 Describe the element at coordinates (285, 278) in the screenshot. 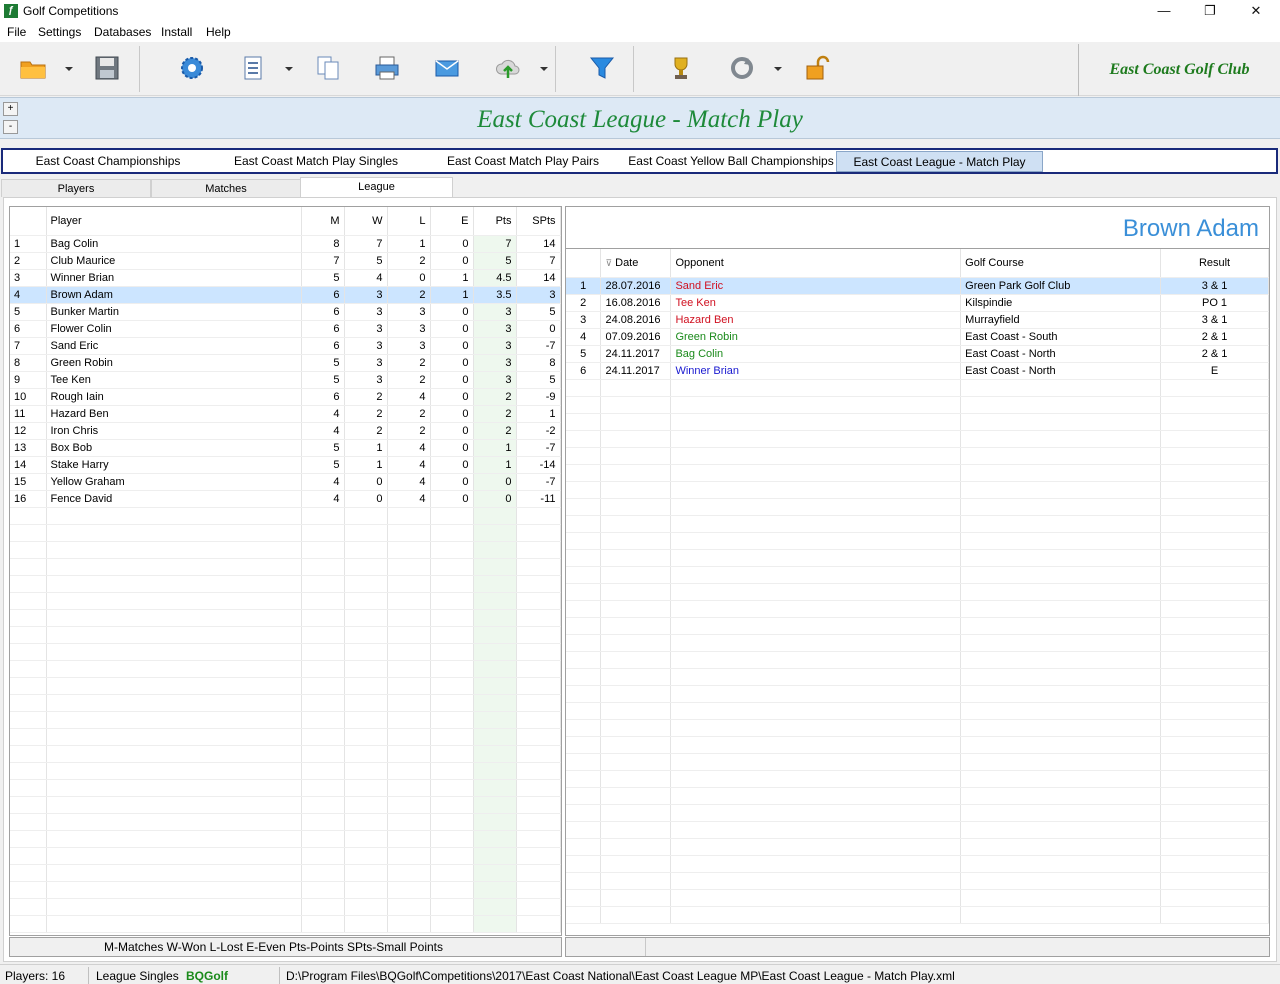

I see `table-row: 3 Winner Brian 5 4 0 1 4.5 14` at that location.